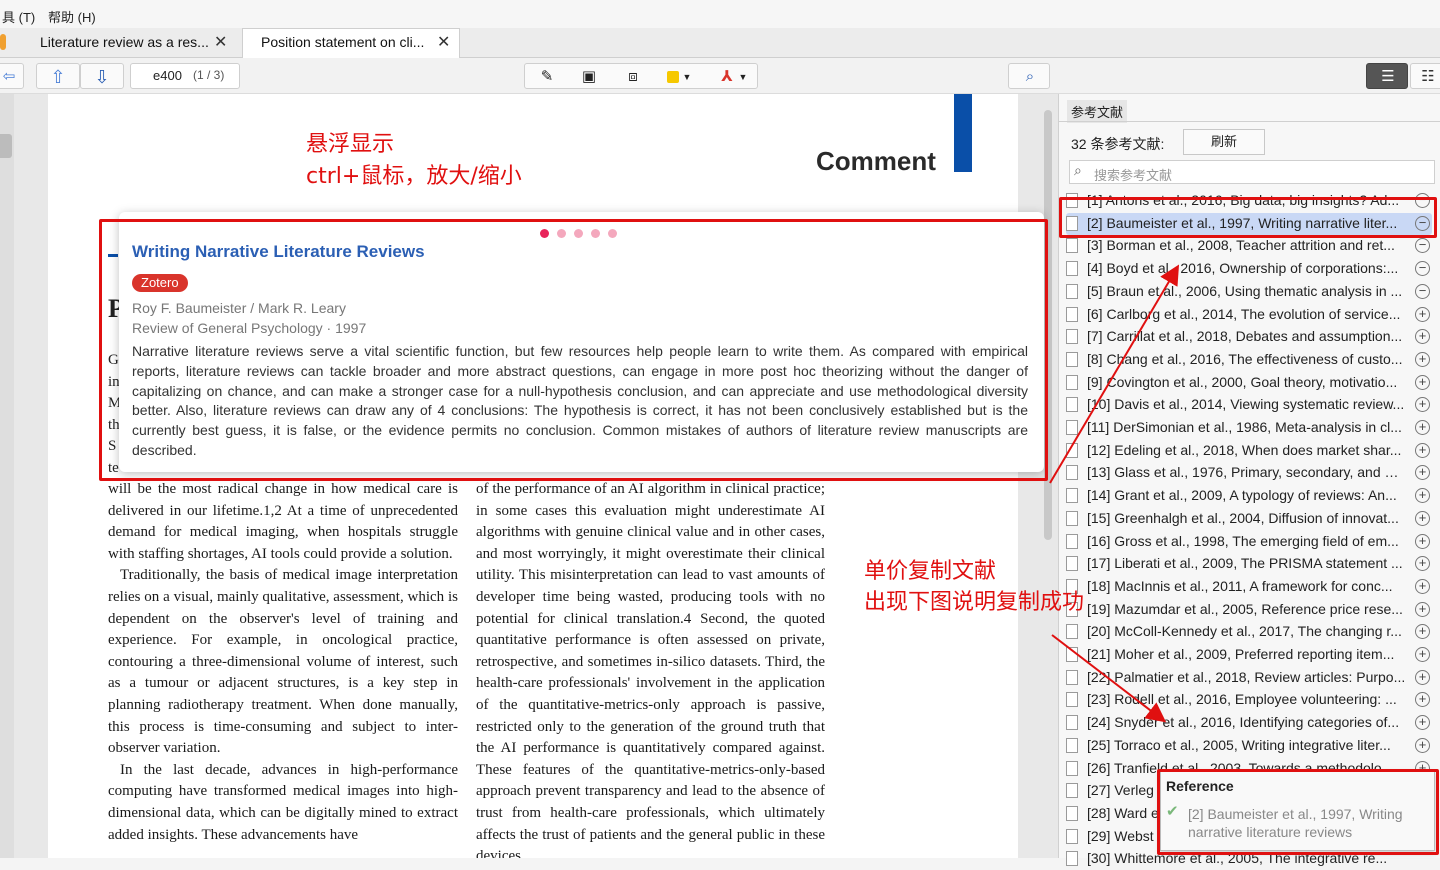 The width and height of the screenshot is (1440, 870). I want to click on toast-highlight-box, so click(1298, 812).